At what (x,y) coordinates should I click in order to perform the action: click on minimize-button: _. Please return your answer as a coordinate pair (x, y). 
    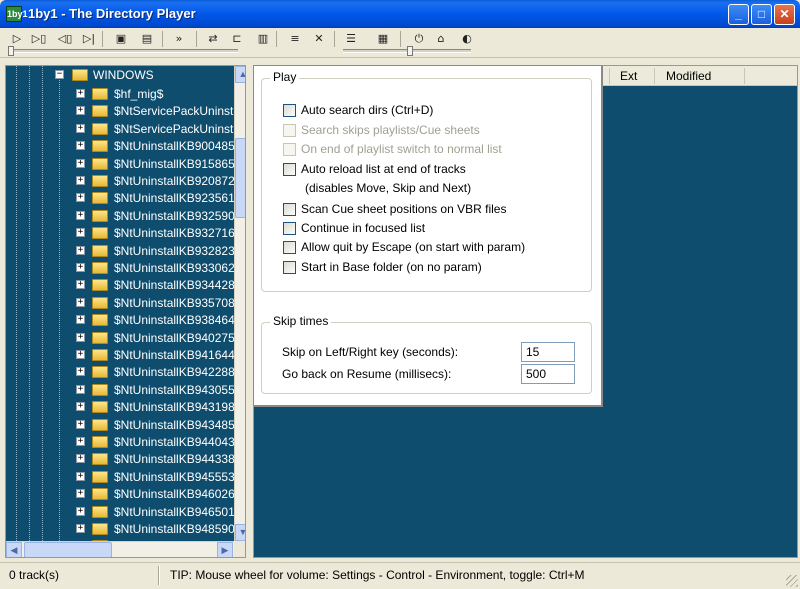
    Looking at the image, I should click on (738, 14).